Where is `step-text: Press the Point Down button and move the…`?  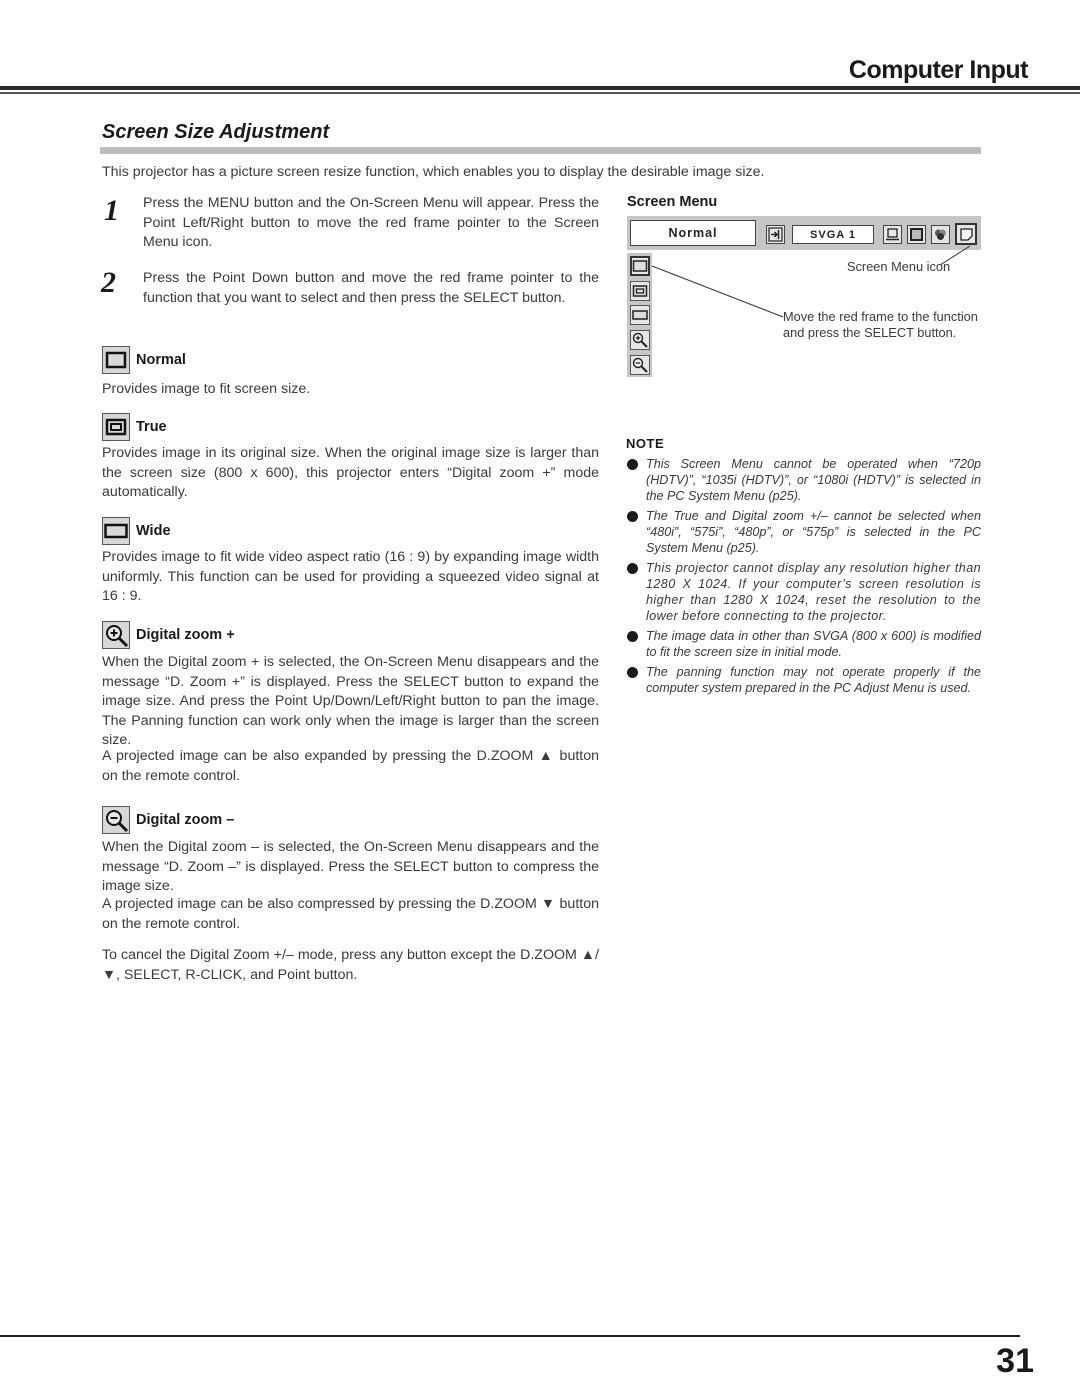
step-text: Press the Point Down button and move the… is located at coordinates (371, 288).